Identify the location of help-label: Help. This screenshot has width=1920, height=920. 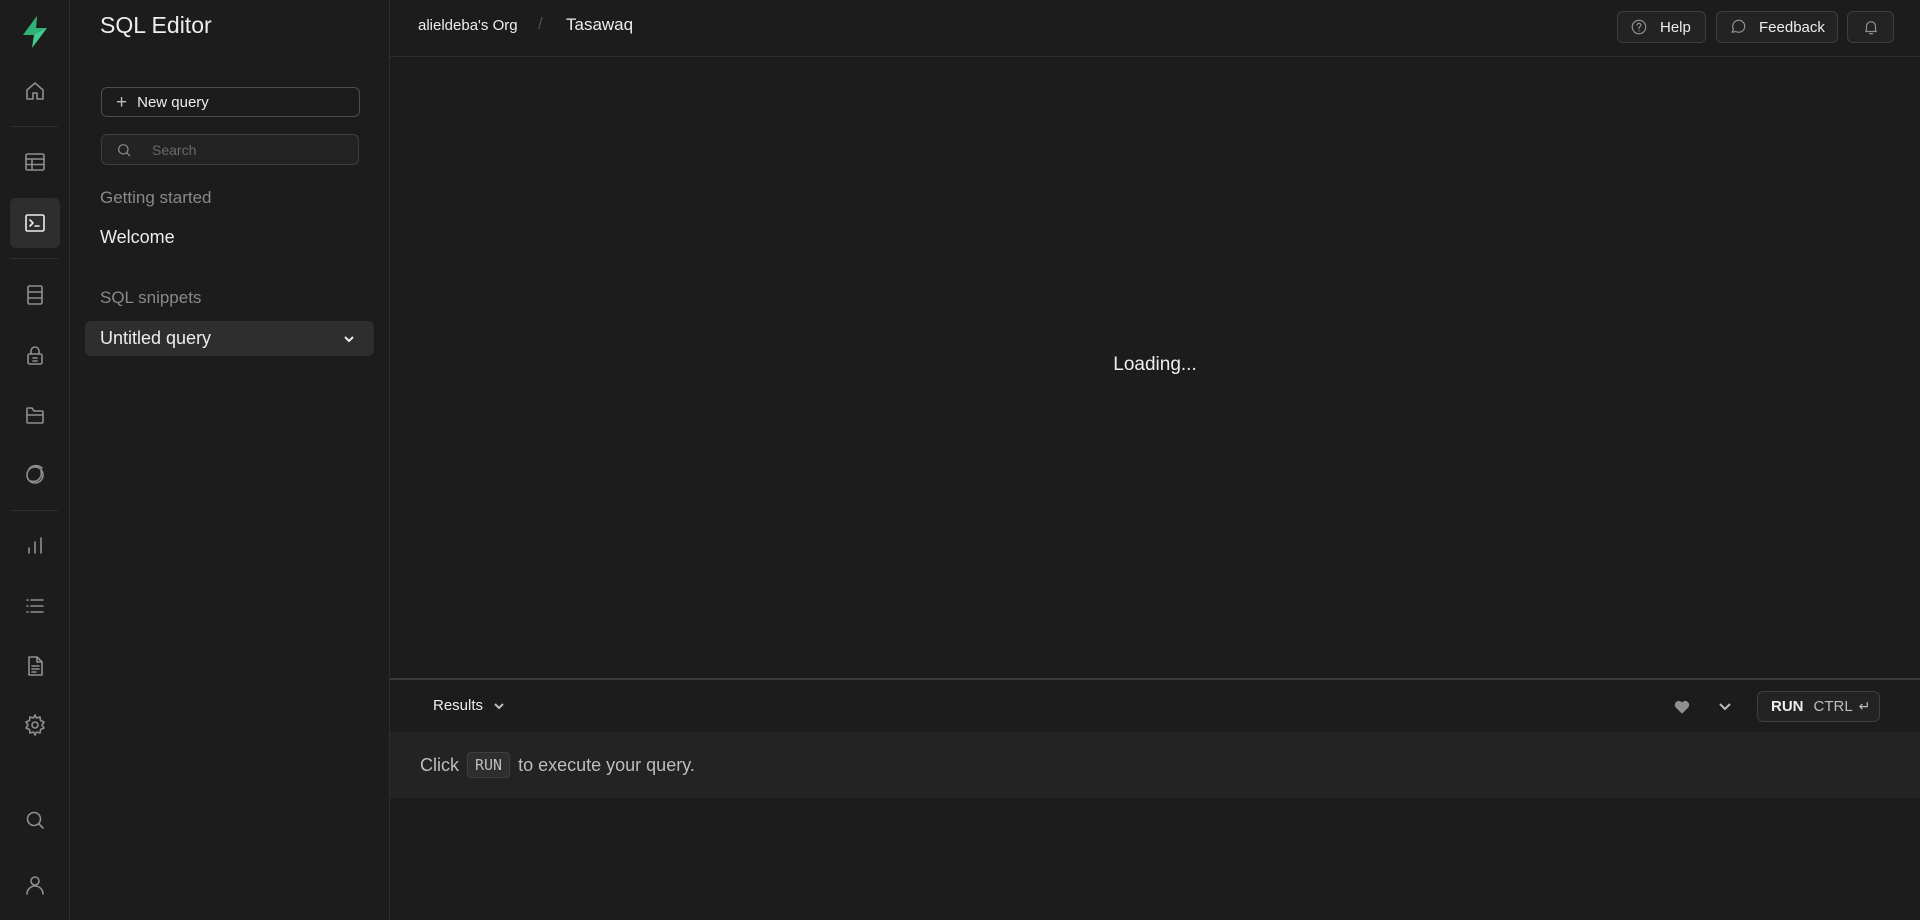
(1675, 27).